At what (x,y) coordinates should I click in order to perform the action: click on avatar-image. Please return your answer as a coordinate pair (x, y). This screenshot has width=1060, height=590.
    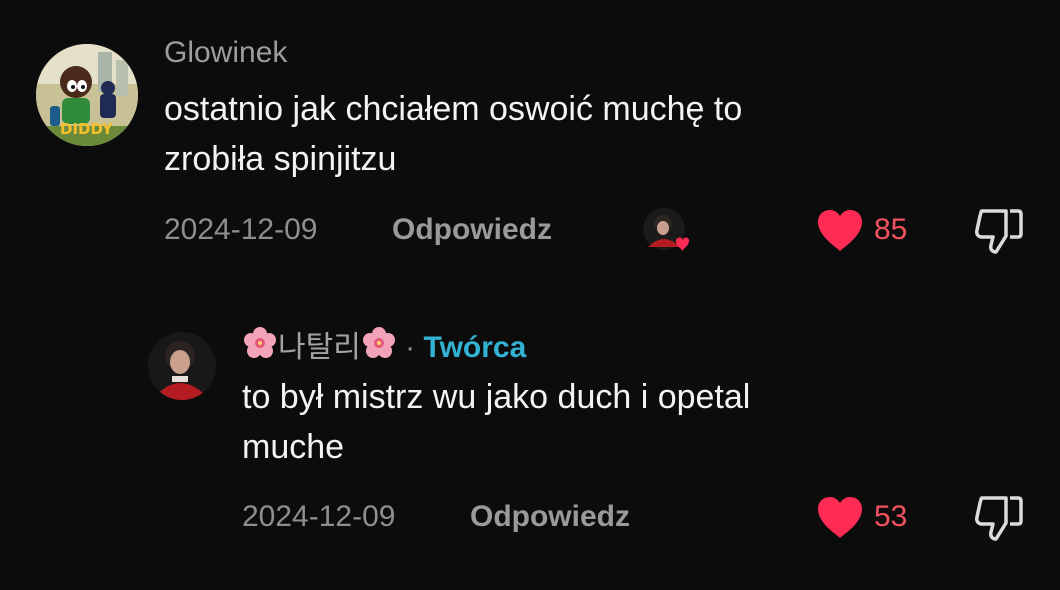
    Looking at the image, I should click on (182, 366).